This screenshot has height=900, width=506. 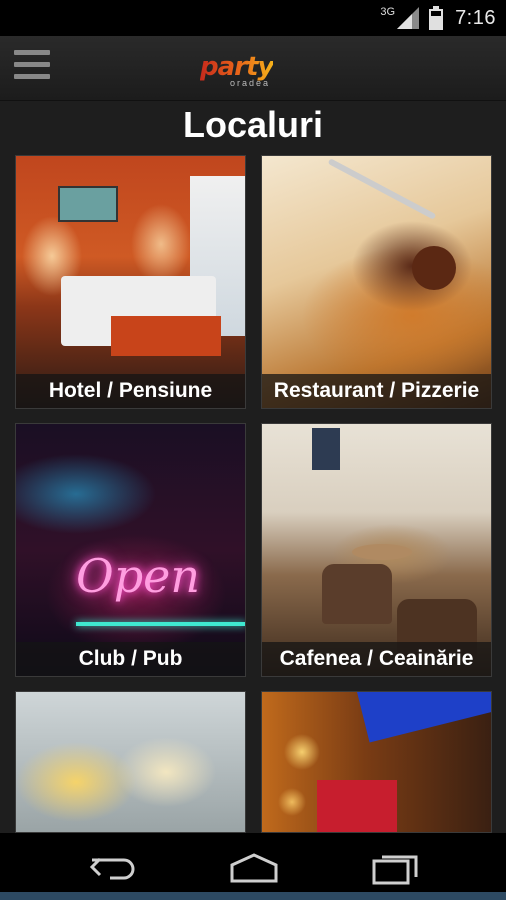 I want to click on recent-apps-icon, so click(x=395, y=868).